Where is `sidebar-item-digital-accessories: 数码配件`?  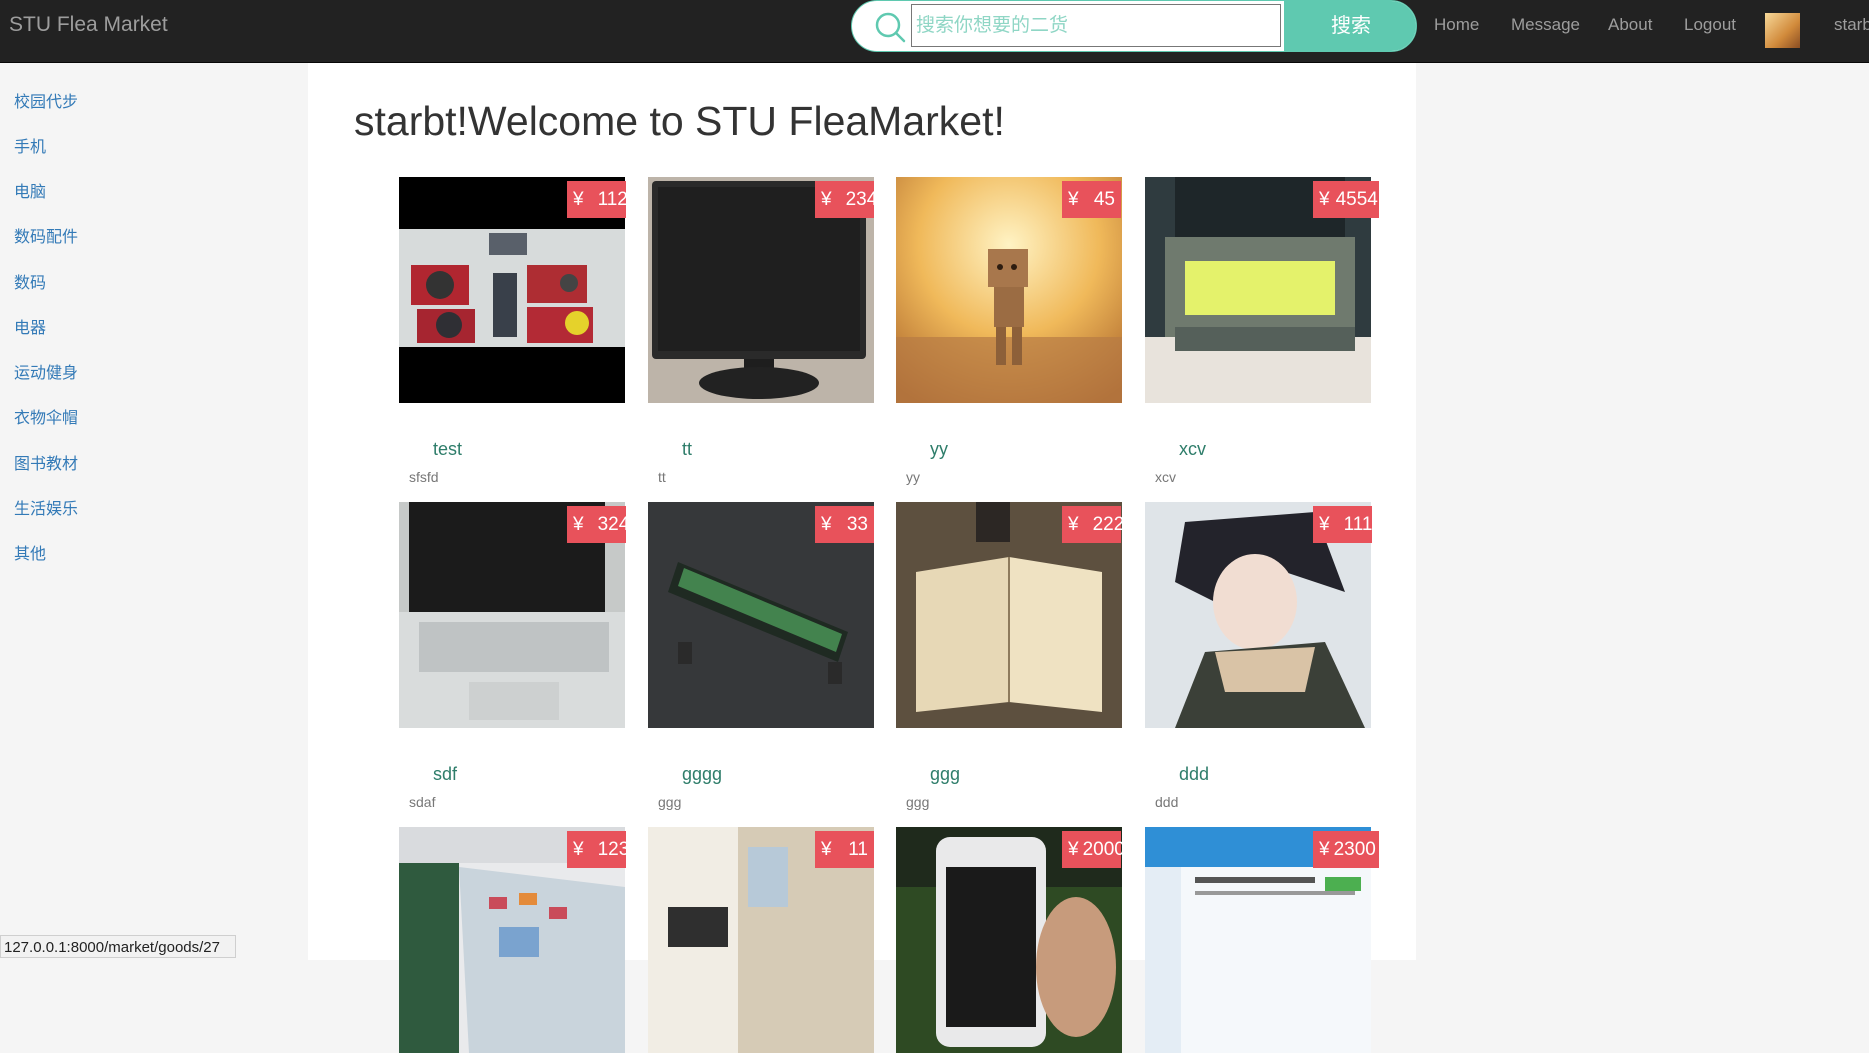 sidebar-item-digital-accessories: 数码配件 is located at coordinates (46, 235).